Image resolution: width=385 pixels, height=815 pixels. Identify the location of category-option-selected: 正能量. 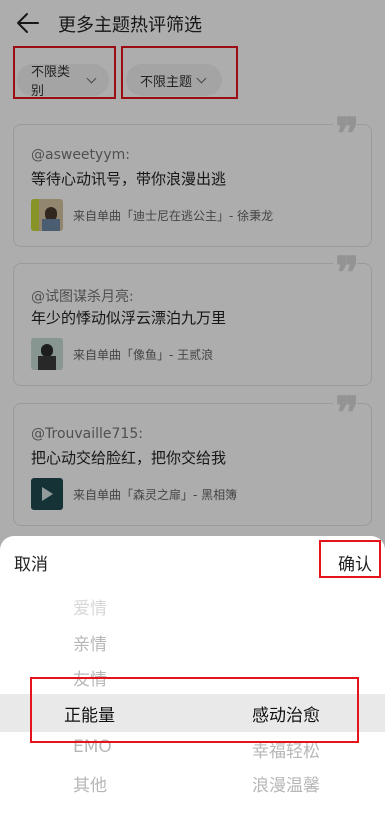
(89, 713).